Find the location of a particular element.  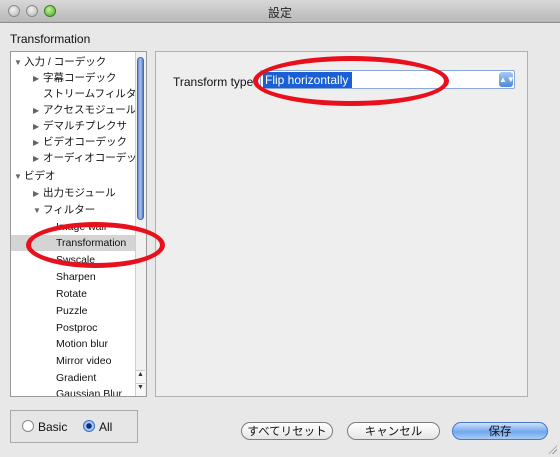

tree-item-label: 出力モジュール is located at coordinates (79, 193).